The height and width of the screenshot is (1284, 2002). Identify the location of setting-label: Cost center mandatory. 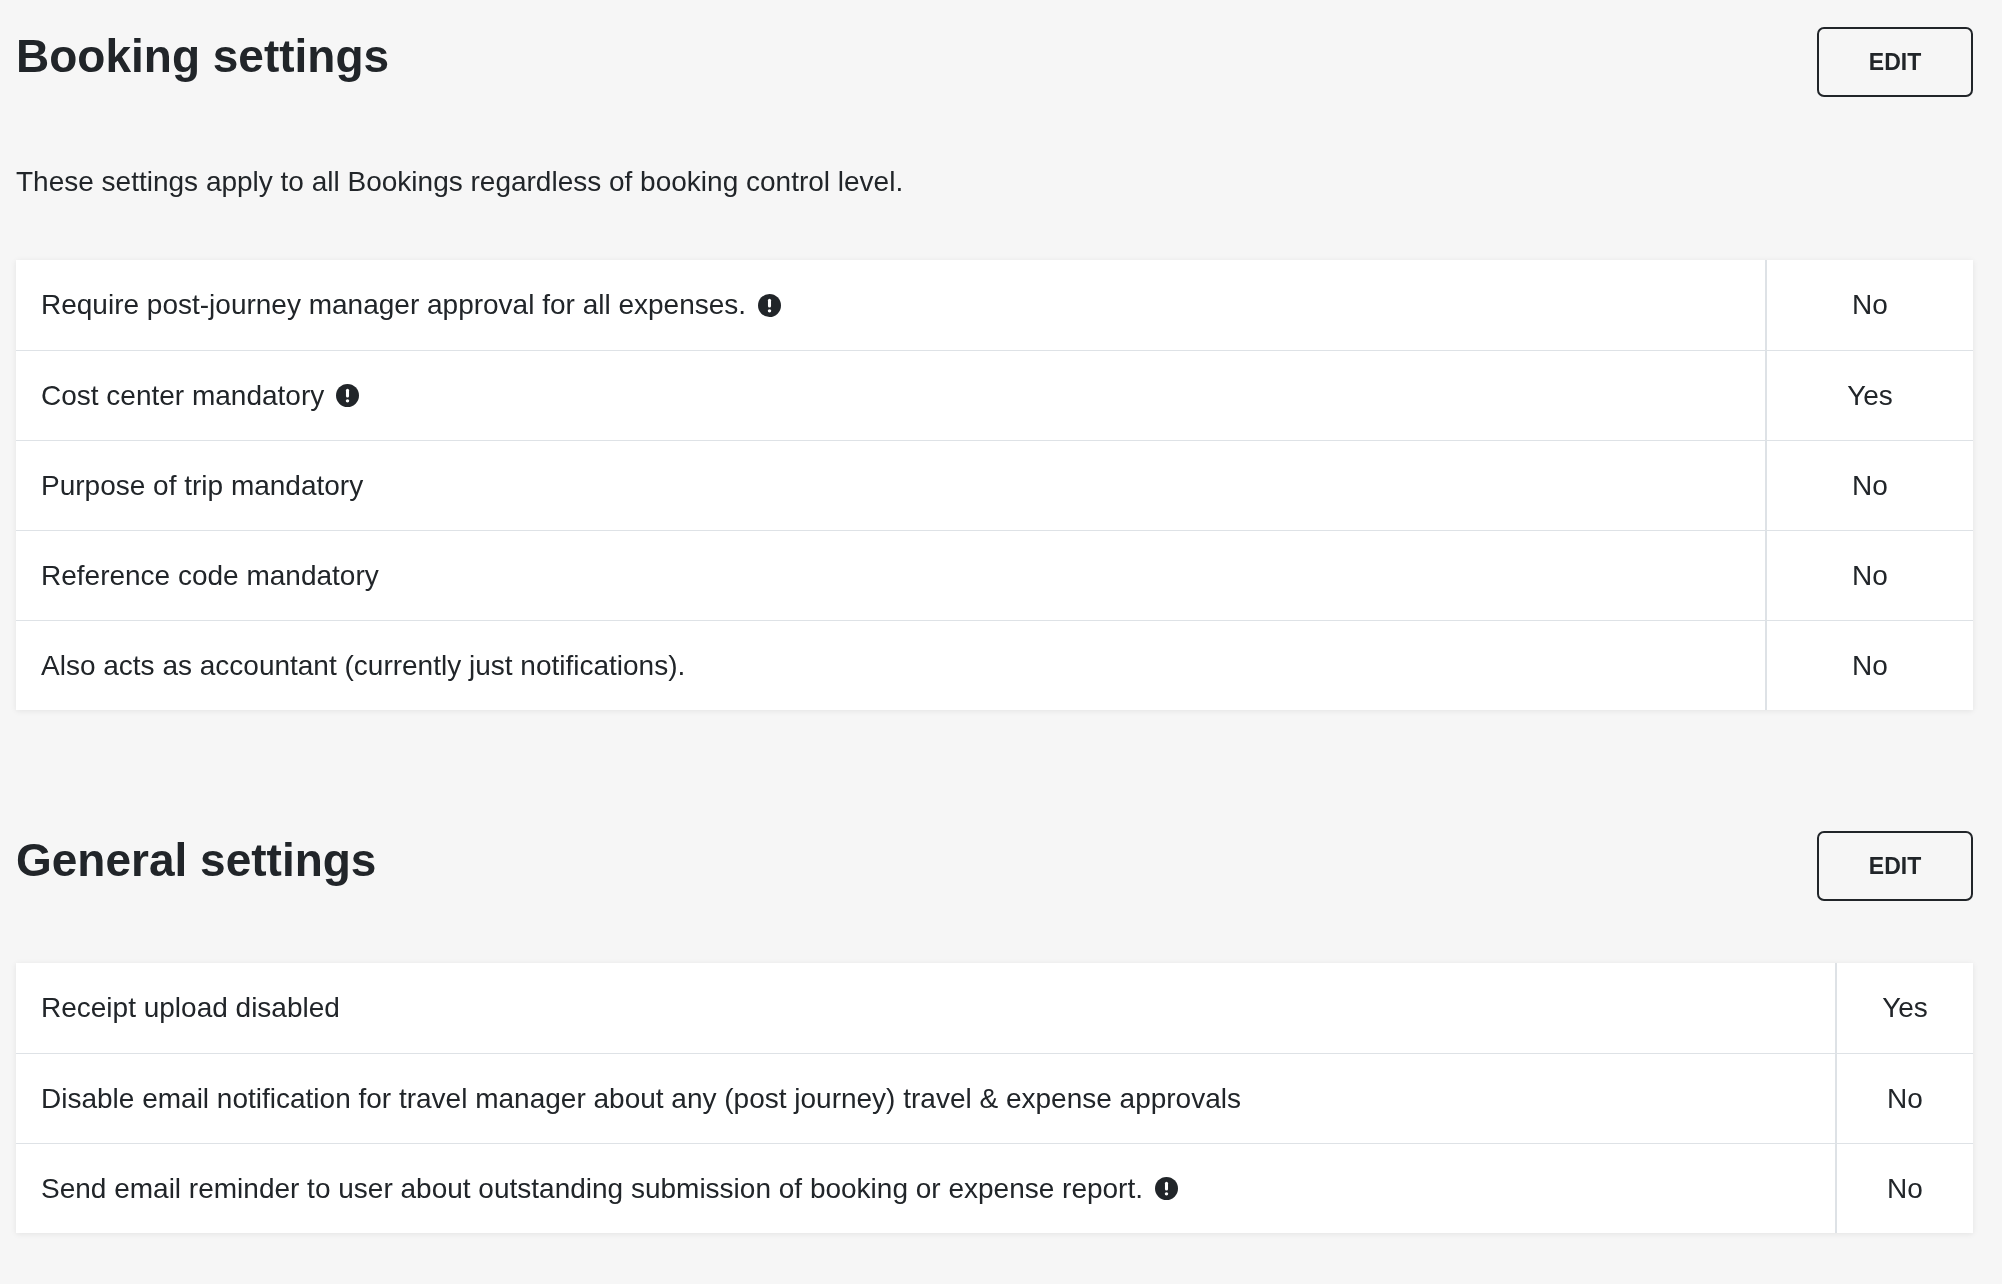
(183, 395).